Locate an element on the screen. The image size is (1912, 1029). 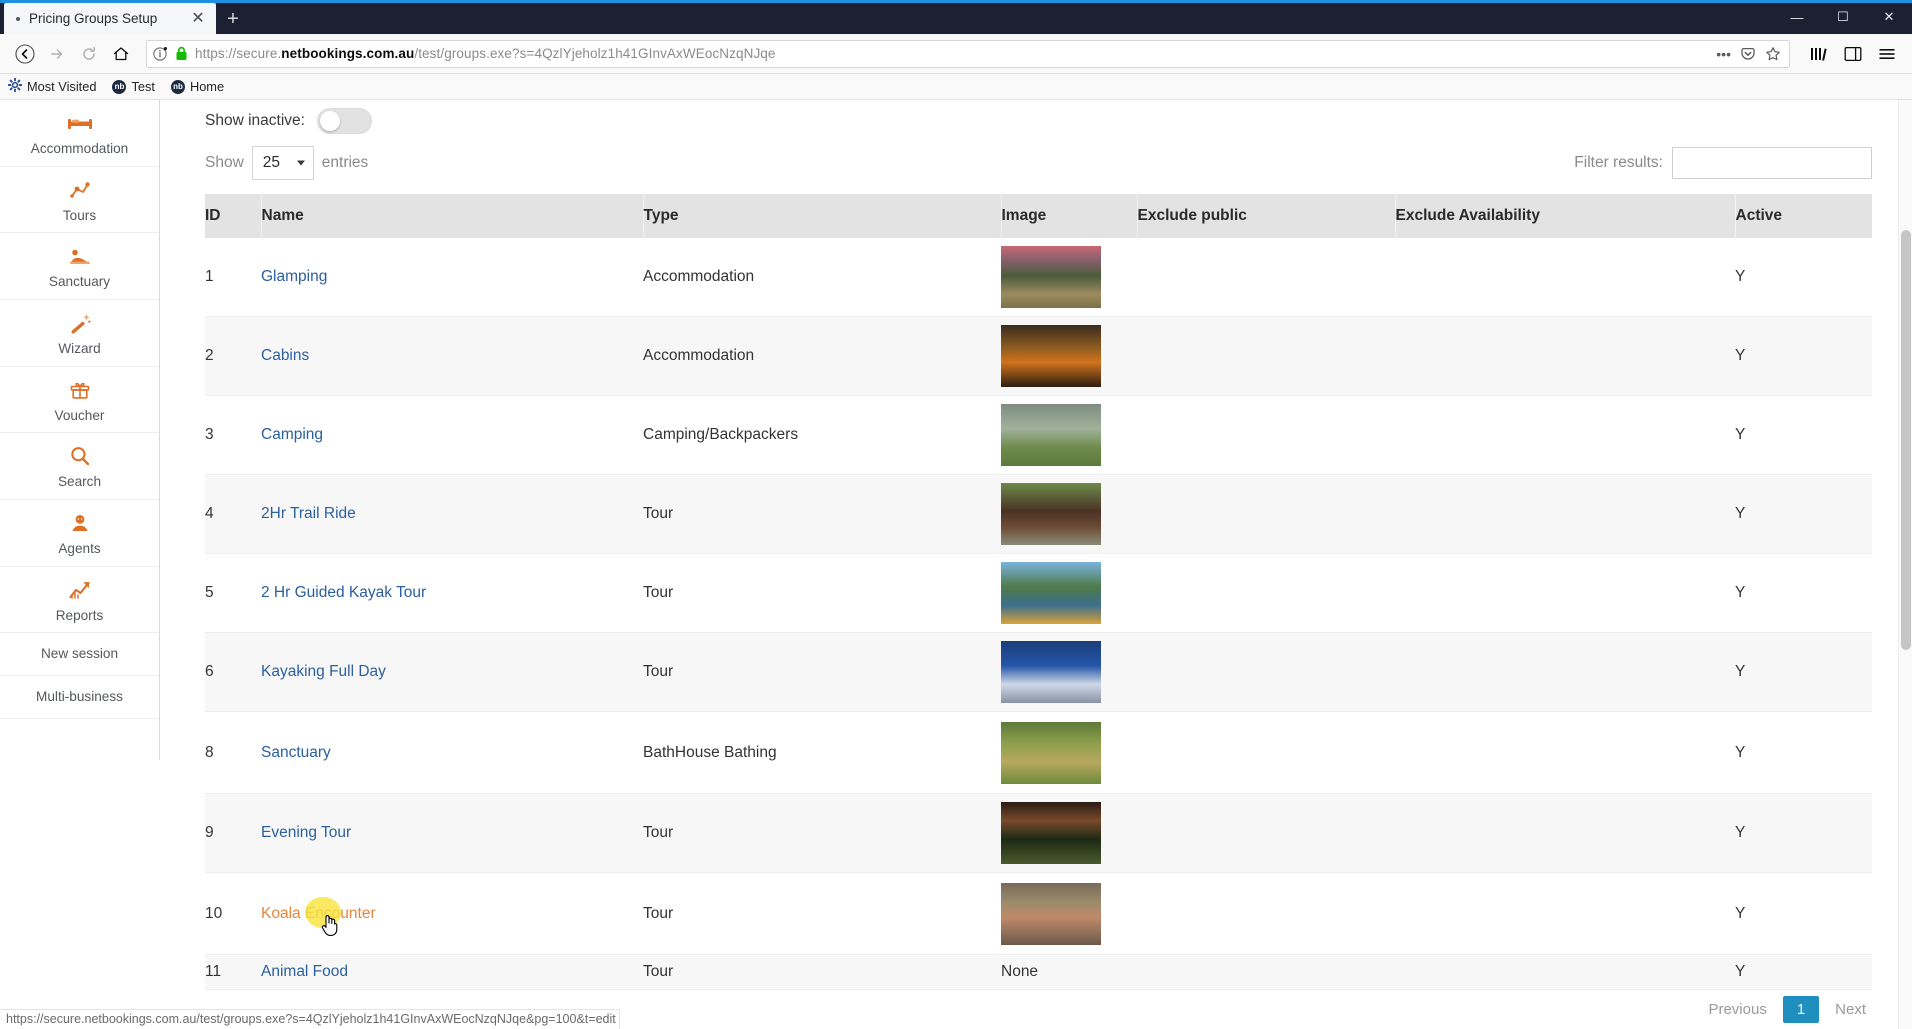
scrollbar-thumb is located at coordinates (1906, 440).